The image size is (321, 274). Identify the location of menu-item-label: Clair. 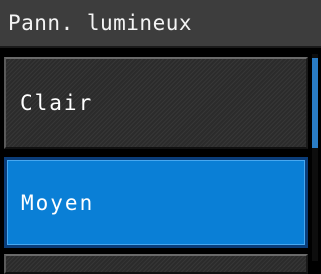
(57, 103).